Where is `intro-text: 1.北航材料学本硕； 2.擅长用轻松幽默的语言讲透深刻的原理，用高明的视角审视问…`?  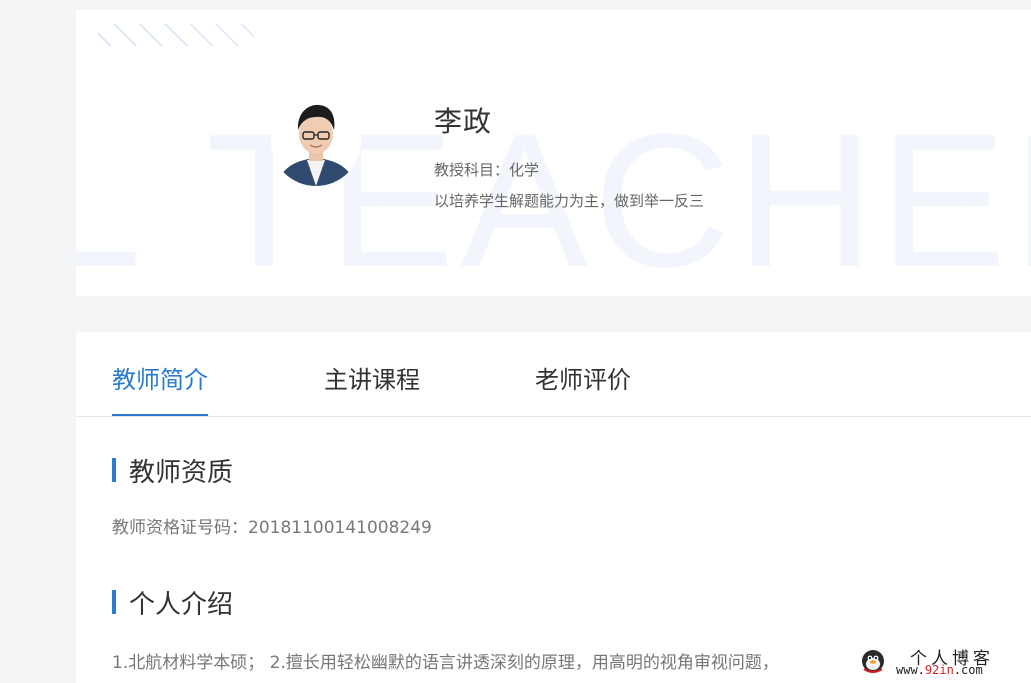
intro-text: 1.北航材料学本硕； 2.擅长用轻松幽默的语言讲透深刻的原理，用高明的视角审视问… is located at coordinates (445, 663).